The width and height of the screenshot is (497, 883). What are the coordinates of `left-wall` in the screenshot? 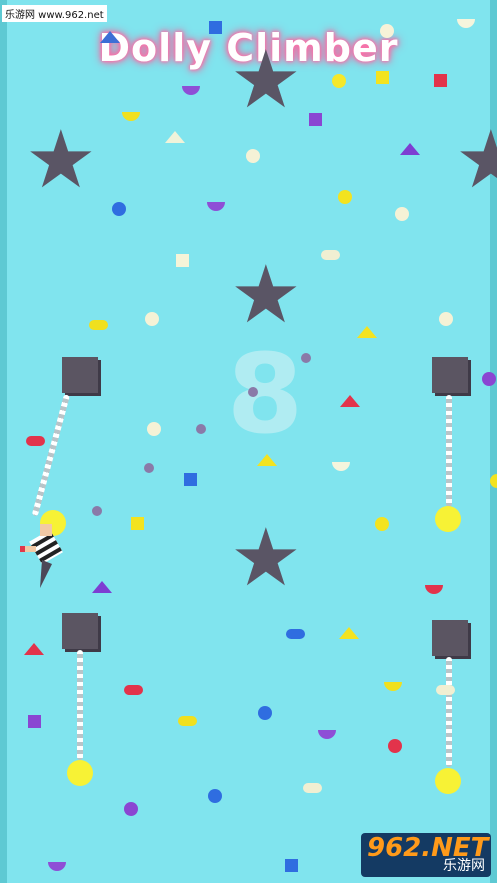 It's located at (3, 441).